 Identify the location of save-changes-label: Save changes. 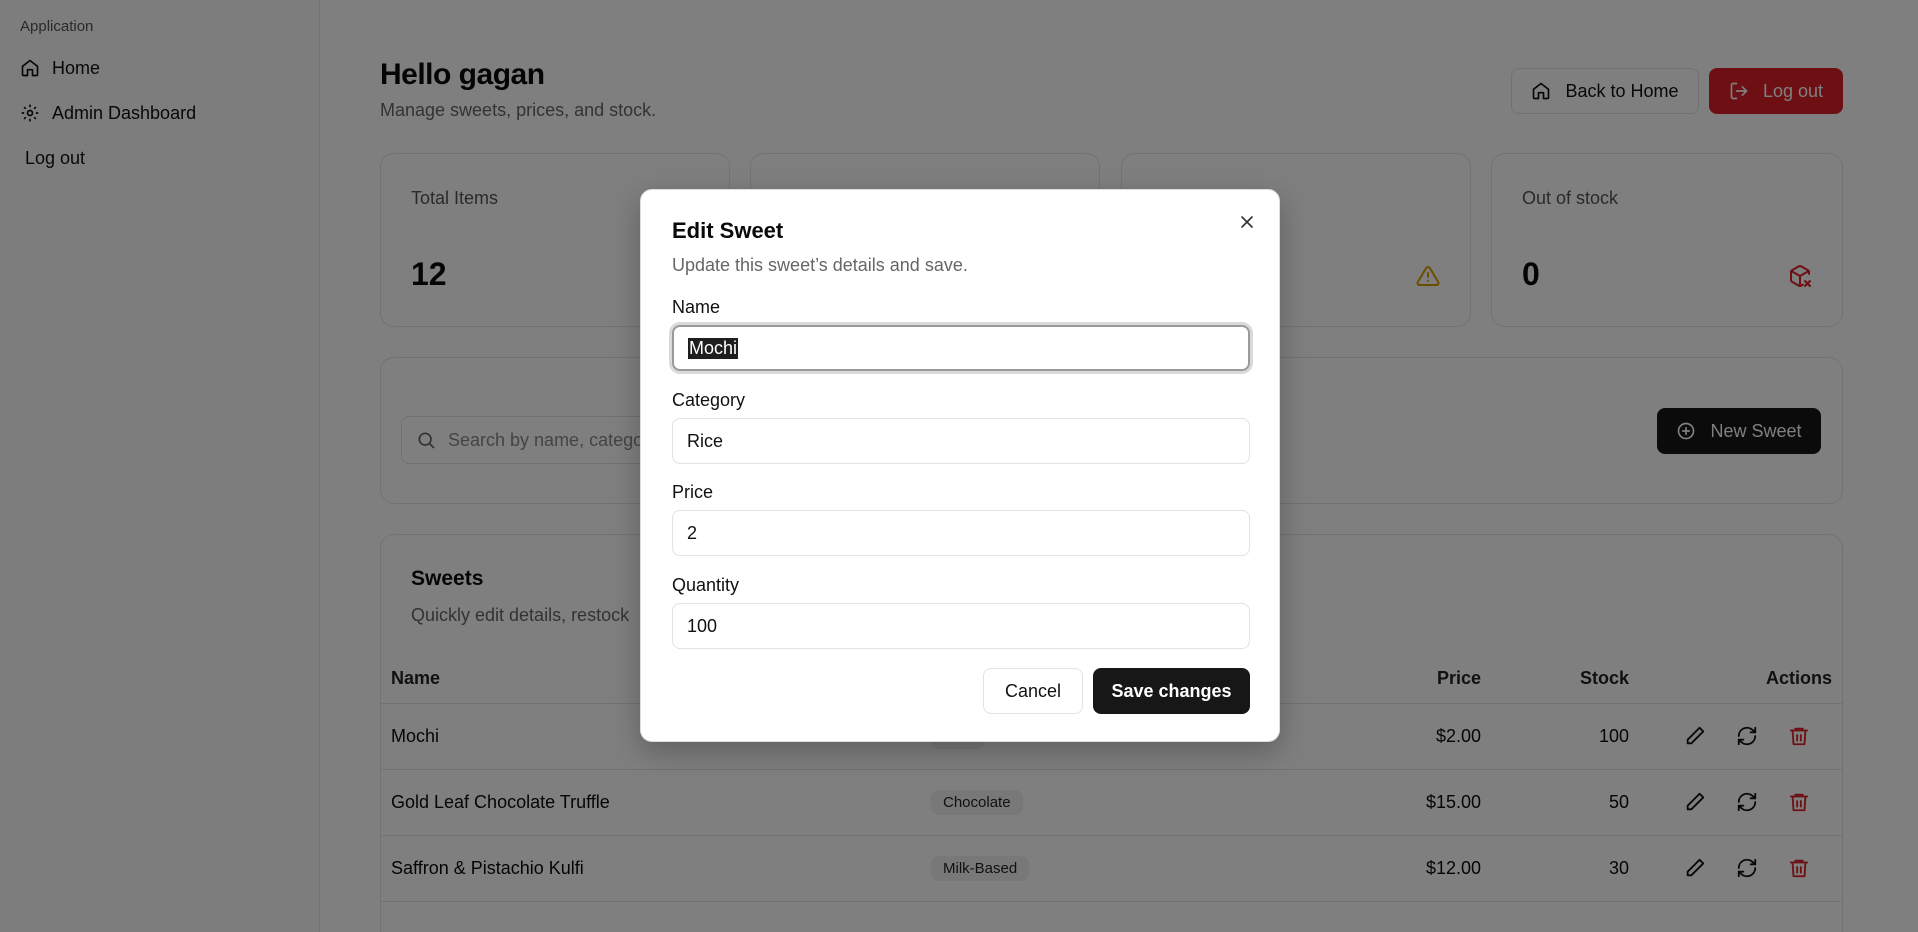
(1171, 690).